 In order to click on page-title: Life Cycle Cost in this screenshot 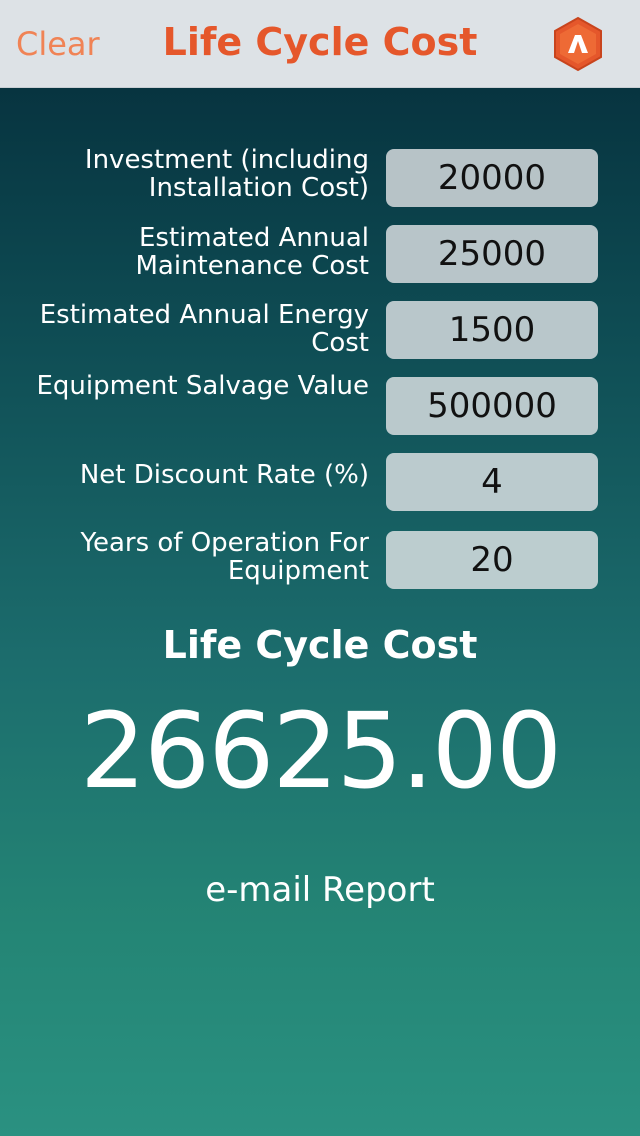, I will do `click(320, 42)`.